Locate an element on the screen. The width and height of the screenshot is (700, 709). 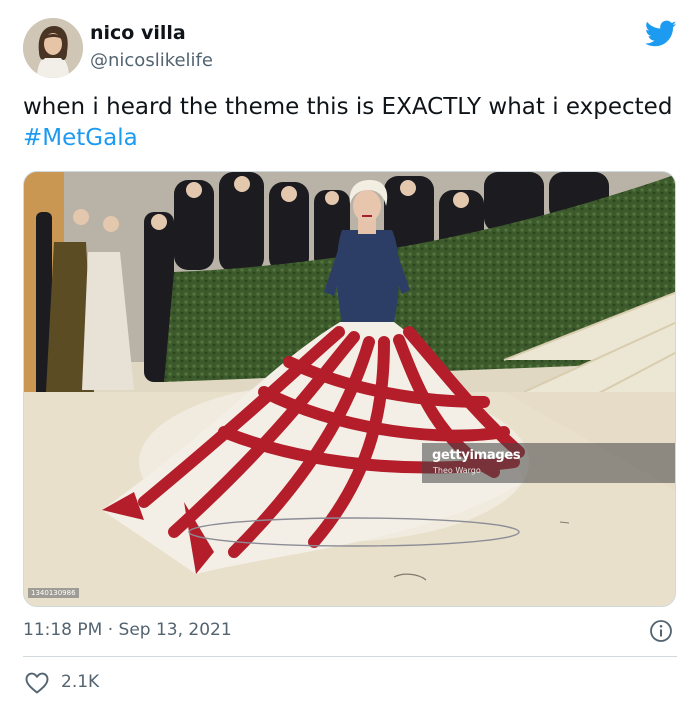
like-count: 2.1K is located at coordinates (80, 682).